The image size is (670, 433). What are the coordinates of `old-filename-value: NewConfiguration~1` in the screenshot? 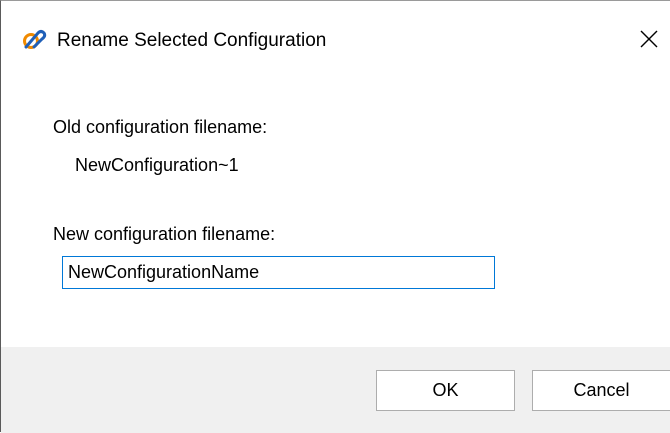 It's located at (157, 165).